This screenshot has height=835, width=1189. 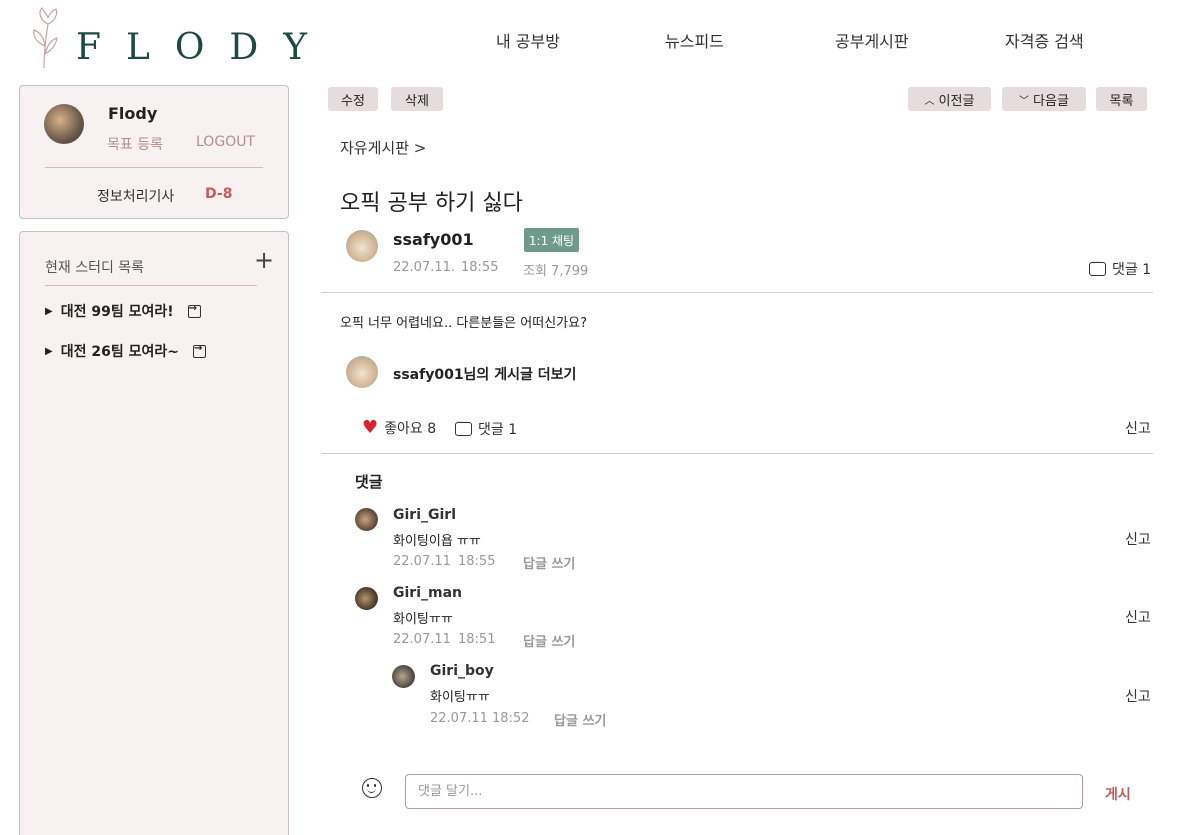 I want to click on nav-newsfeed: 뉴스피드, so click(x=694, y=40).